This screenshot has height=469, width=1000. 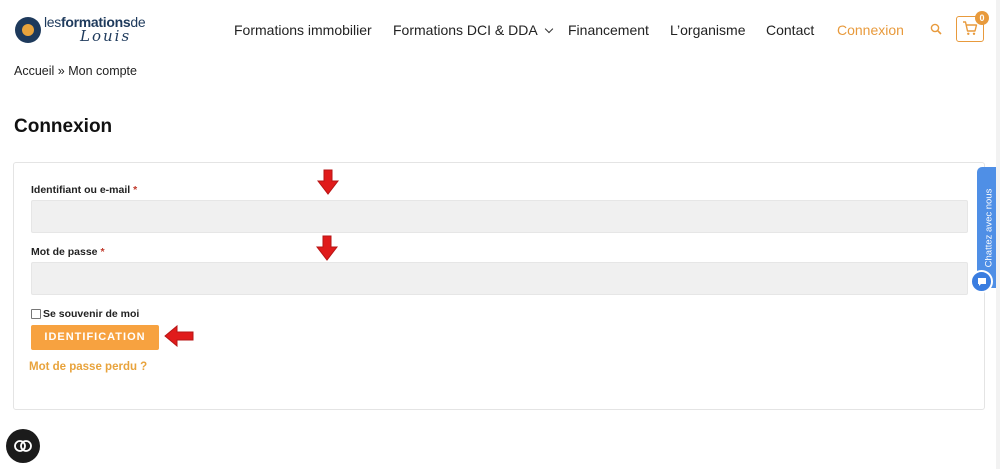 What do you see at coordinates (870, 30) in the screenshot?
I see `nav-connexion: Connexion` at bounding box center [870, 30].